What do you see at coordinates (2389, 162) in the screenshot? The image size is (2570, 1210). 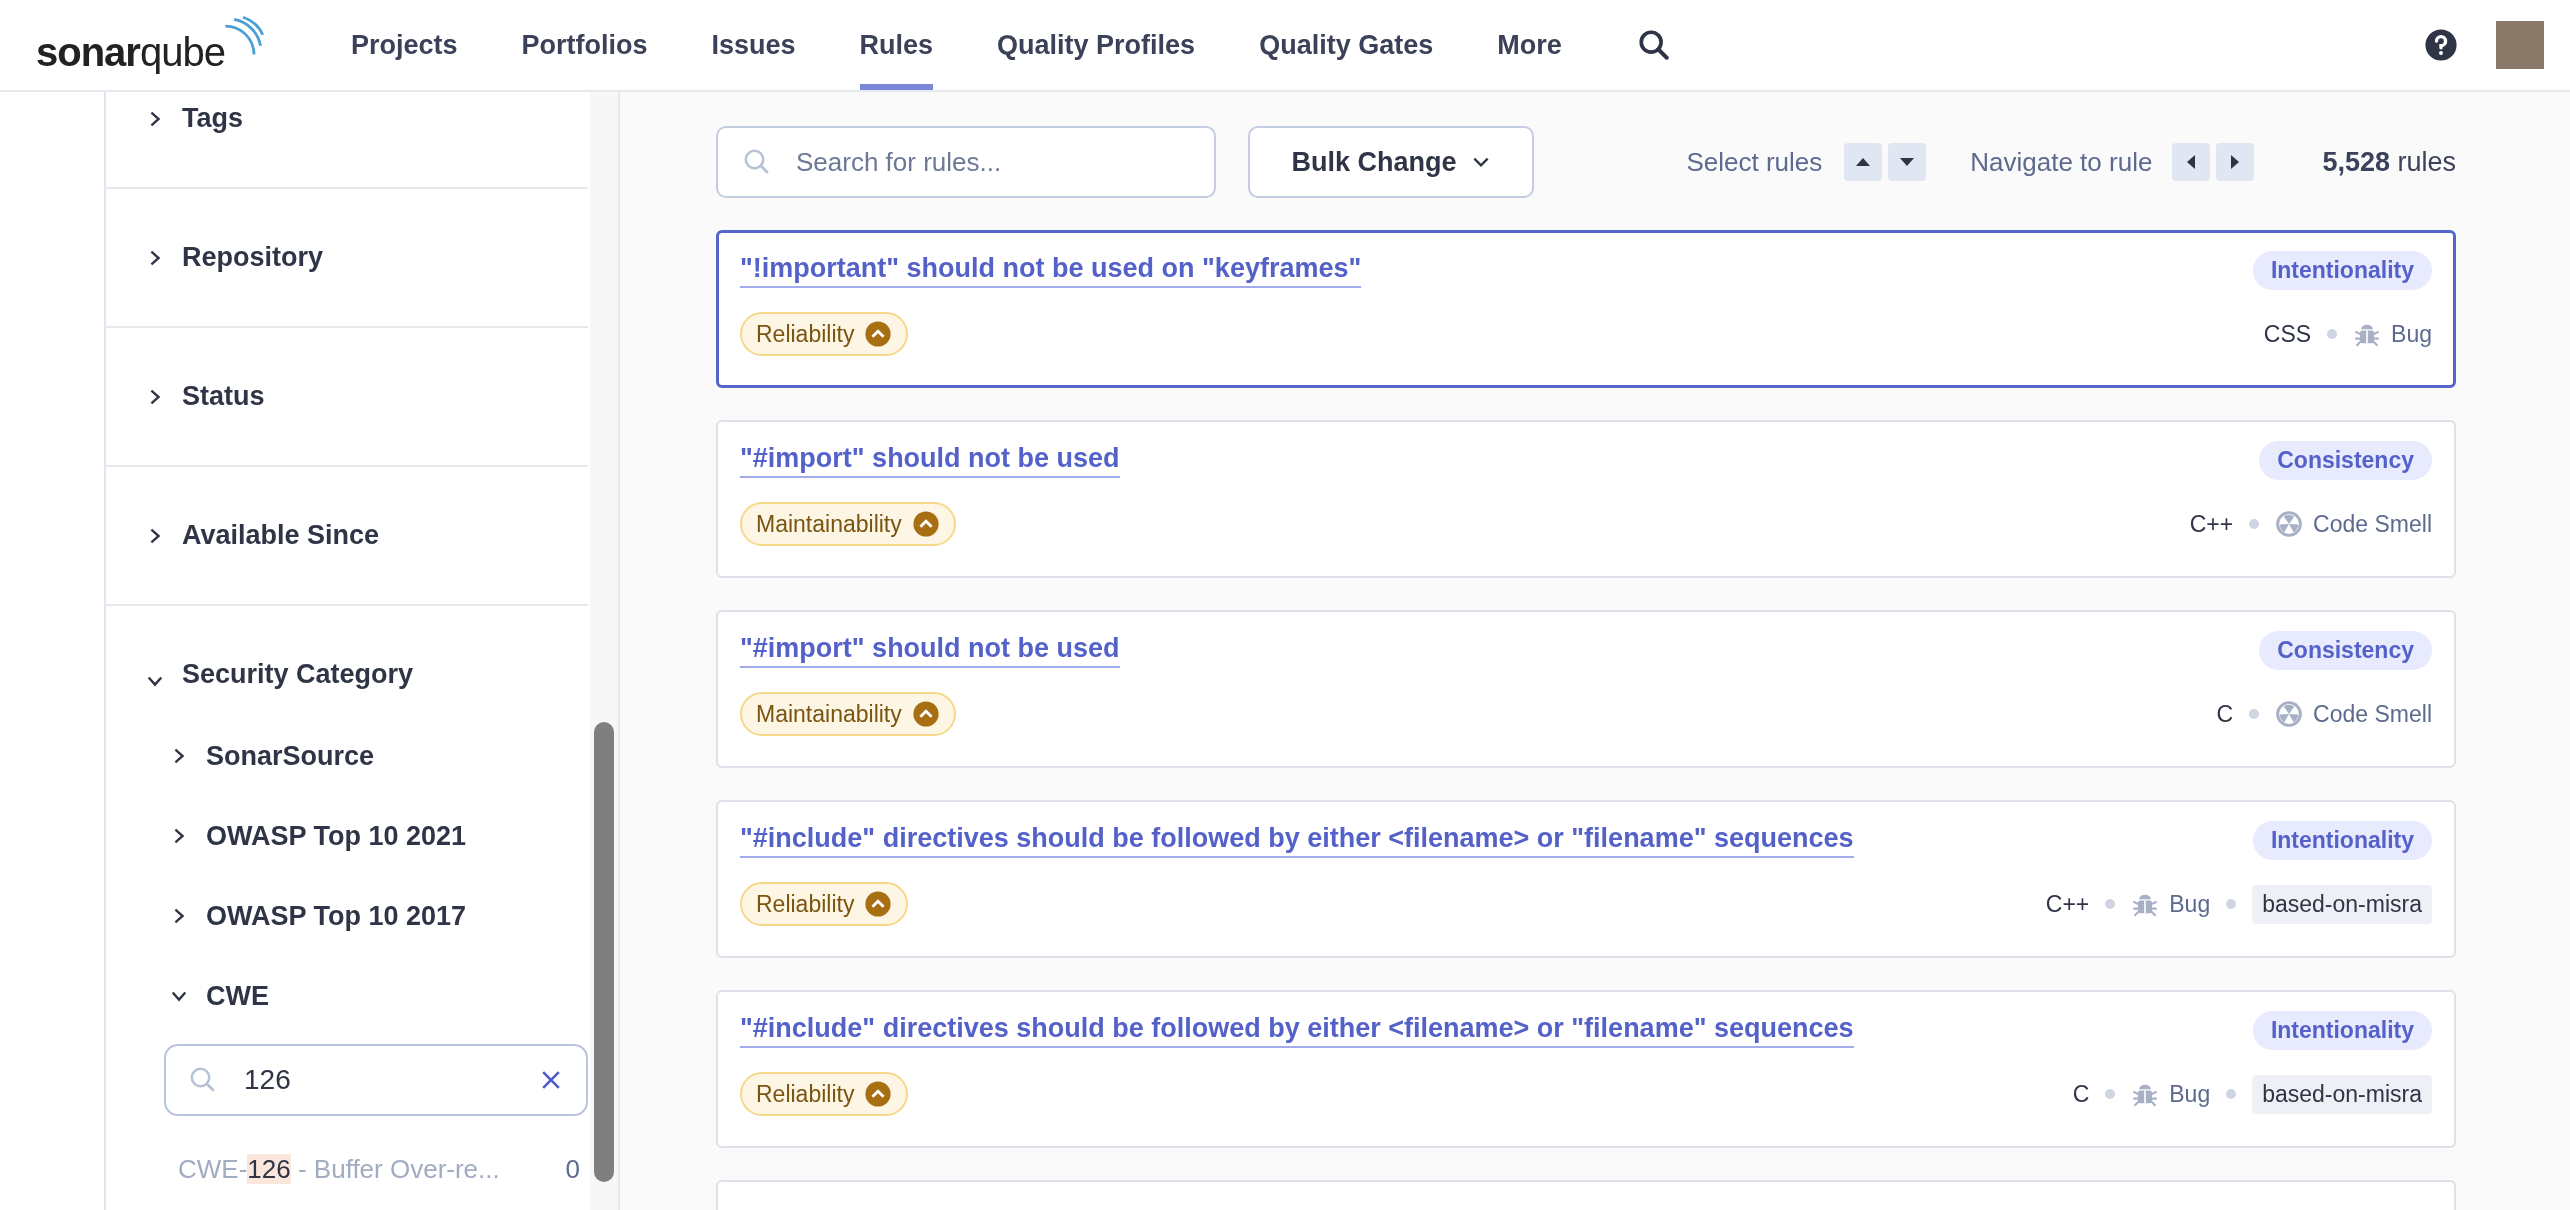 I see `rule-count: 5,528 rules` at bounding box center [2389, 162].